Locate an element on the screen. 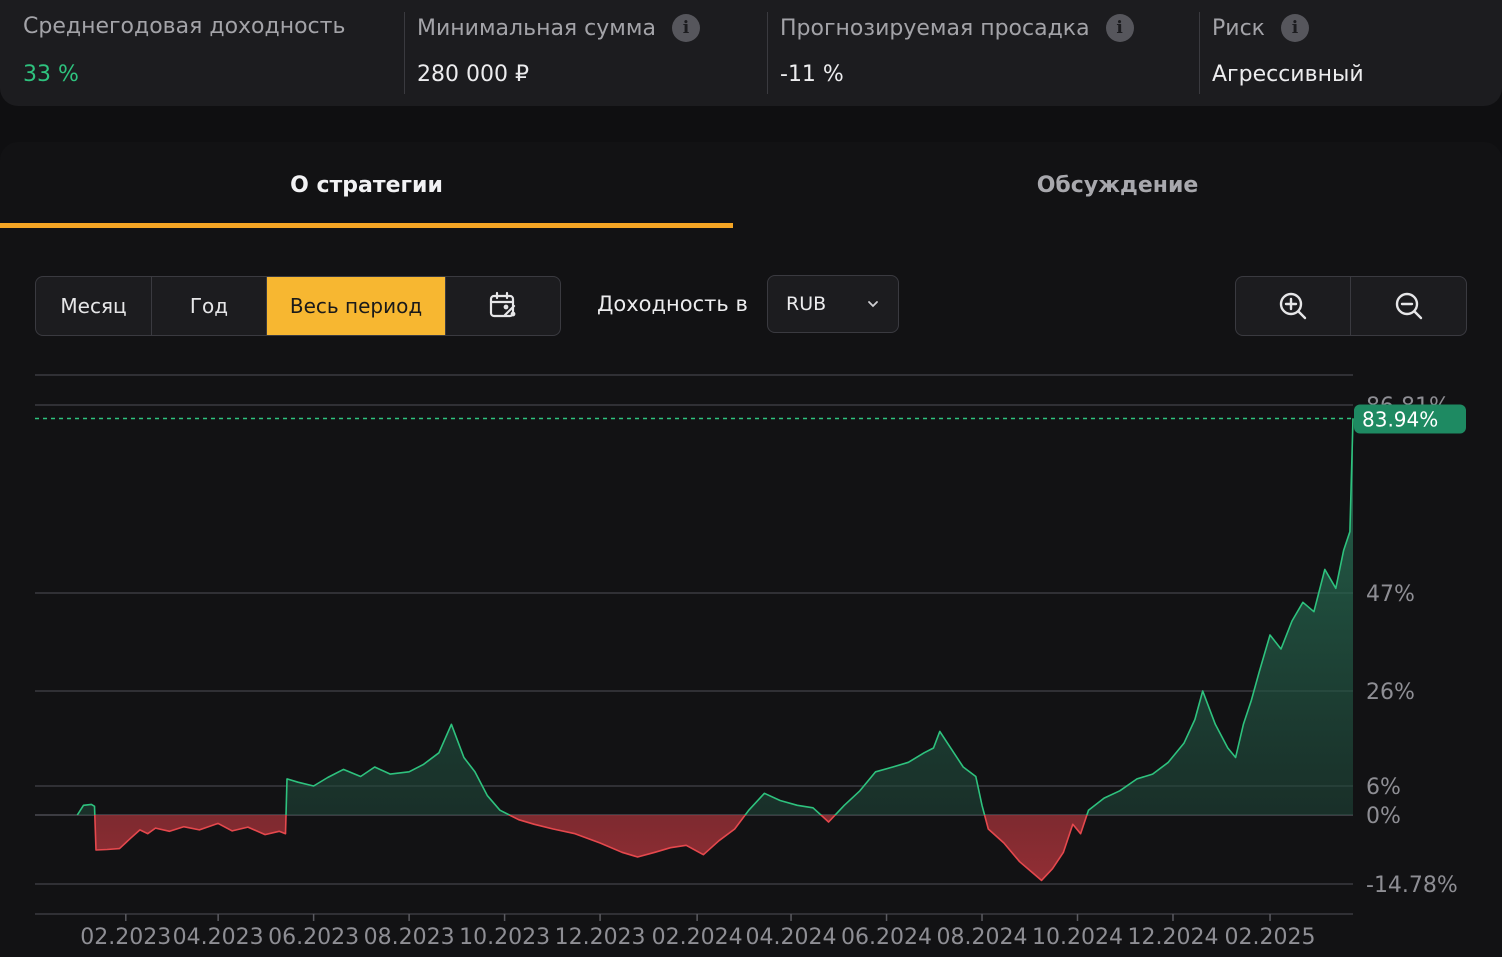 This screenshot has width=1502, height=957. y-tick-label: 47% is located at coordinates (1390, 594).